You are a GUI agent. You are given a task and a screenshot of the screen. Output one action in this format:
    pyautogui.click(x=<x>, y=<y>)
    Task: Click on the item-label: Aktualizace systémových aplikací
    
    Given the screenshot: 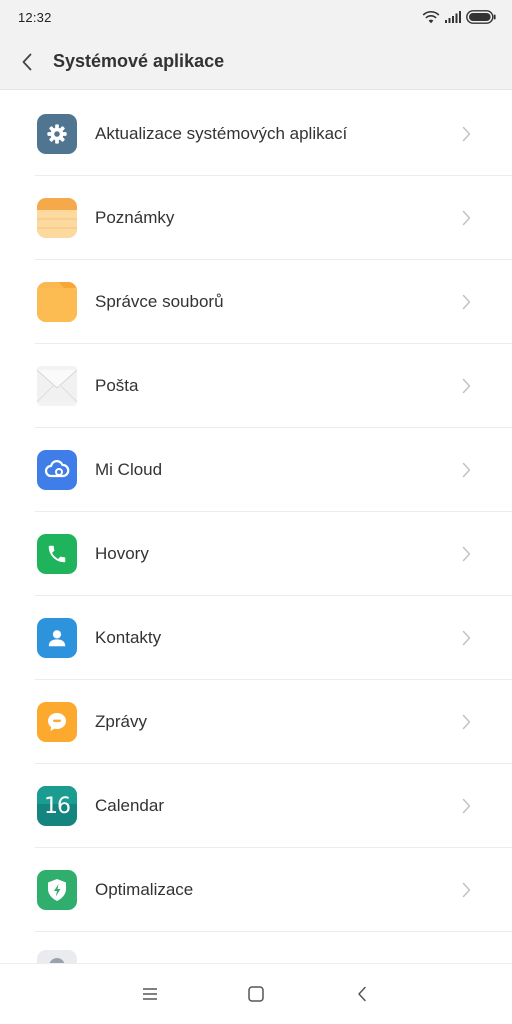 What is the action you would take?
    pyautogui.click(x=221, y=133)
    